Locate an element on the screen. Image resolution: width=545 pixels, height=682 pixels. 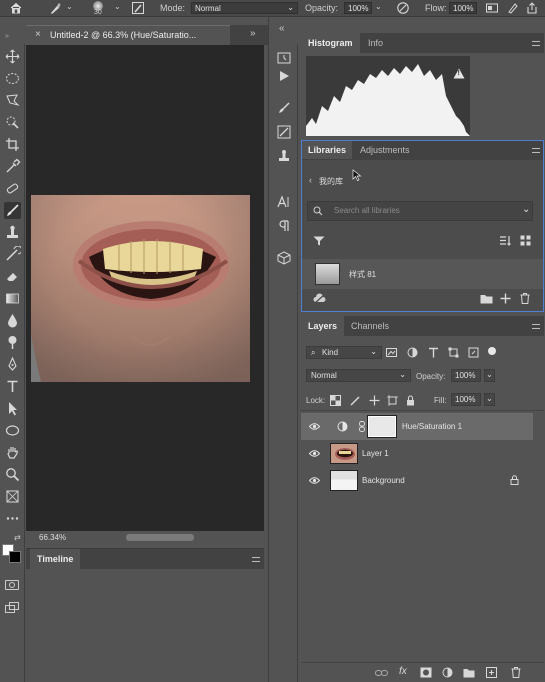
zoom-level: 66.34% is located at coordinates (52, 537).